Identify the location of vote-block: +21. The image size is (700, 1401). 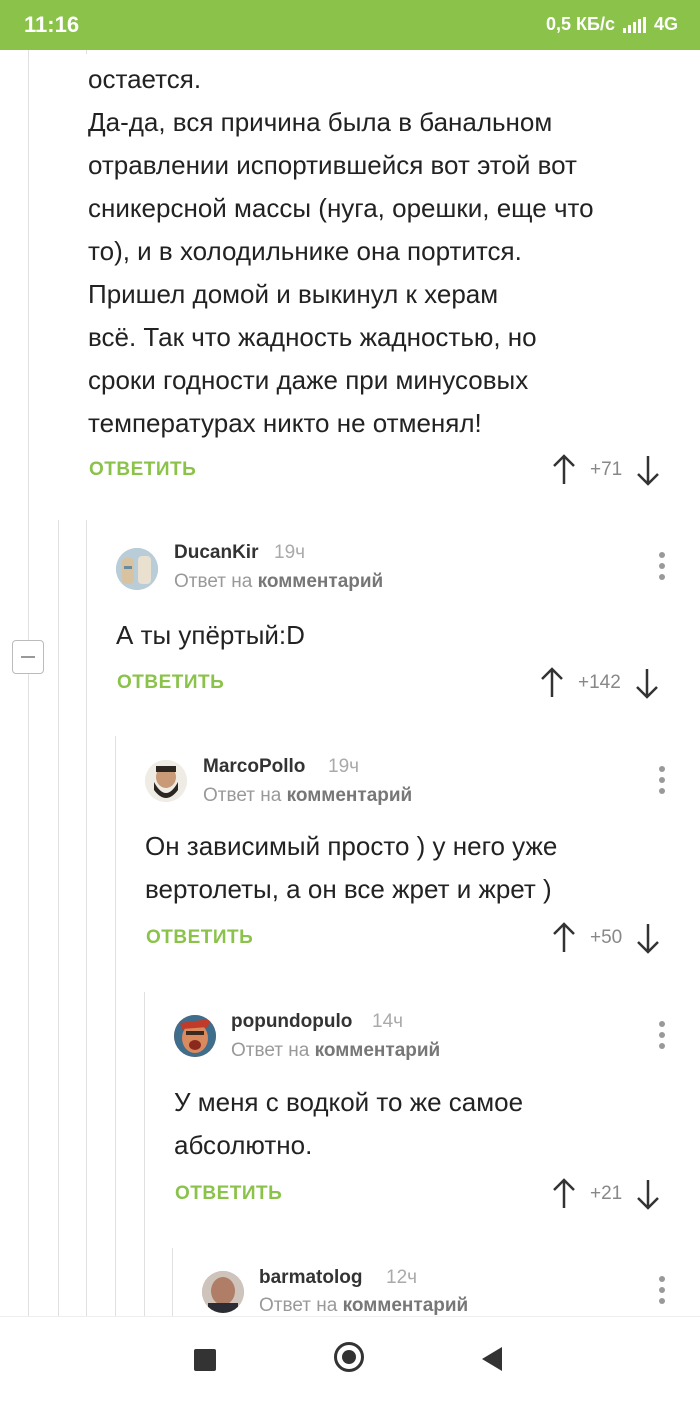
(606, 1194).